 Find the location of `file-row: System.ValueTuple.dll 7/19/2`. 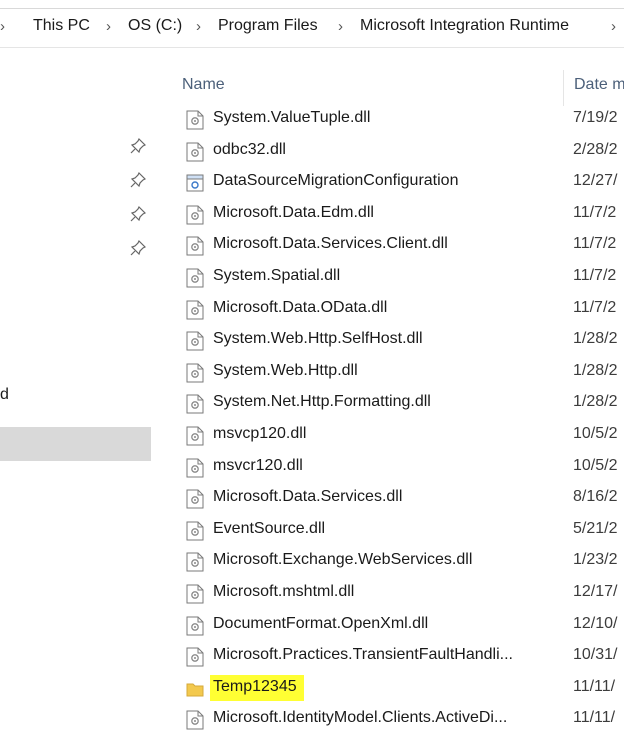

file-row: System.ValueTuple.dll 7/19/2 is located at coordinates (400, 119).